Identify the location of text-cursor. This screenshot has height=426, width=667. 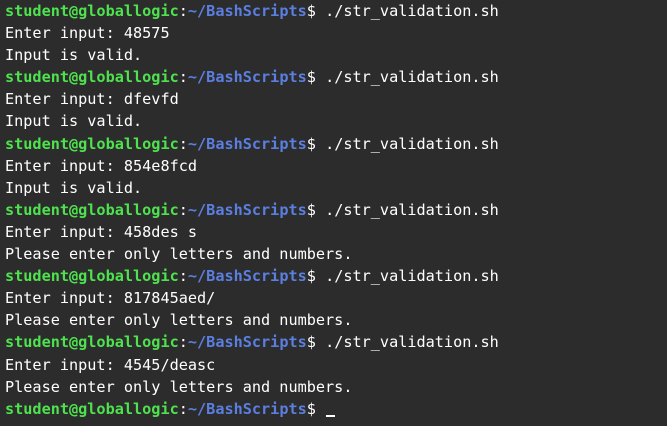
(331, 415).